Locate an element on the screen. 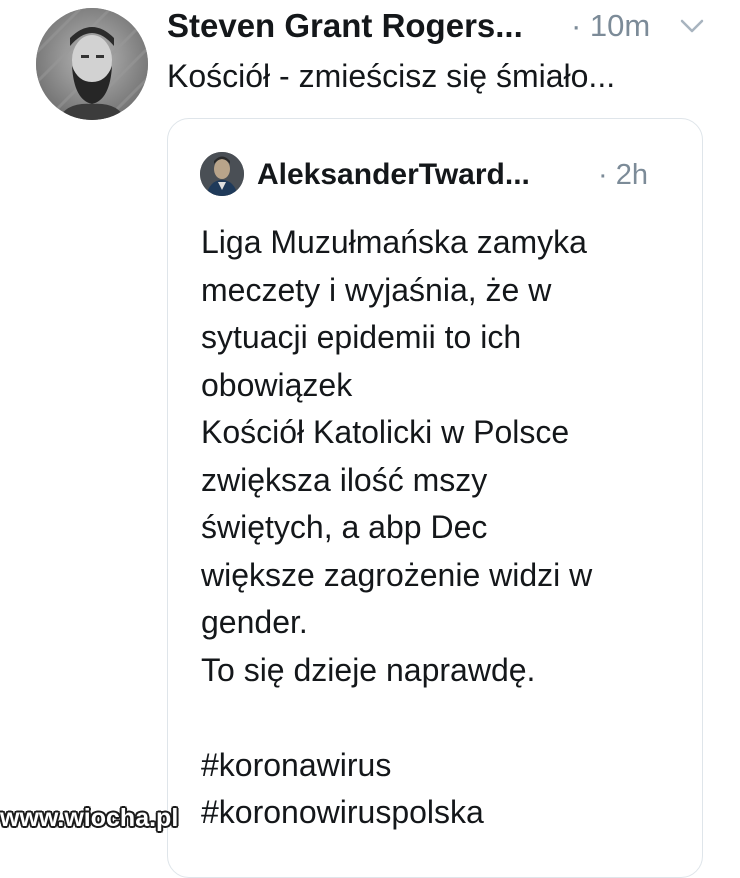 The height and width of the screenshot is (878, 740). author-avatar is located at coordinates (92, 64).